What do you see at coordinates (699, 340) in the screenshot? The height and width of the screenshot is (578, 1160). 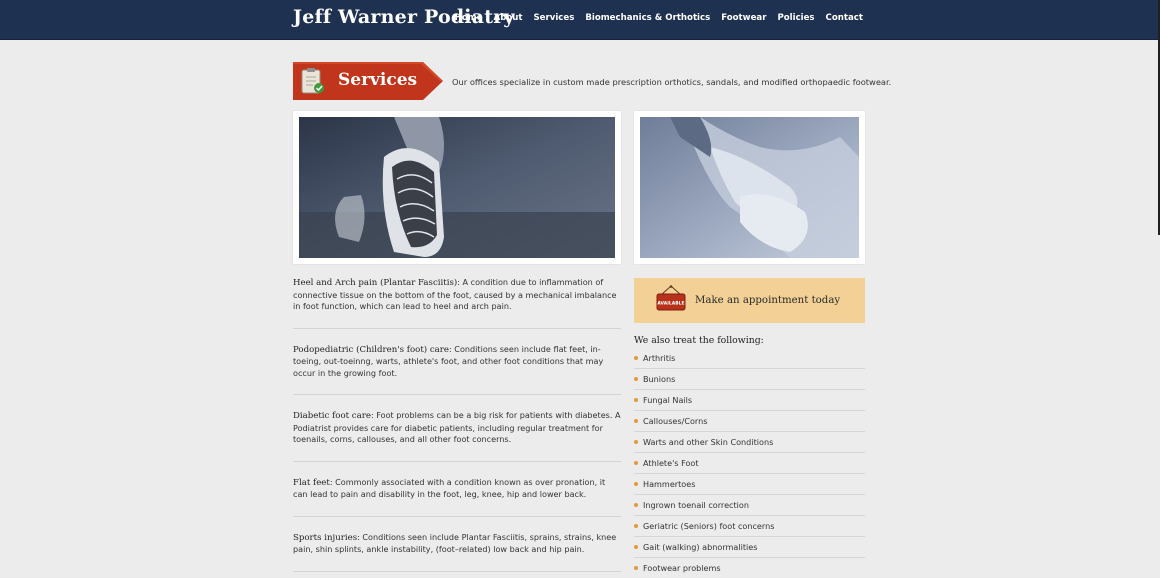 I see `treat-heading: We also treat the following:` at bounding box center [699, 340].